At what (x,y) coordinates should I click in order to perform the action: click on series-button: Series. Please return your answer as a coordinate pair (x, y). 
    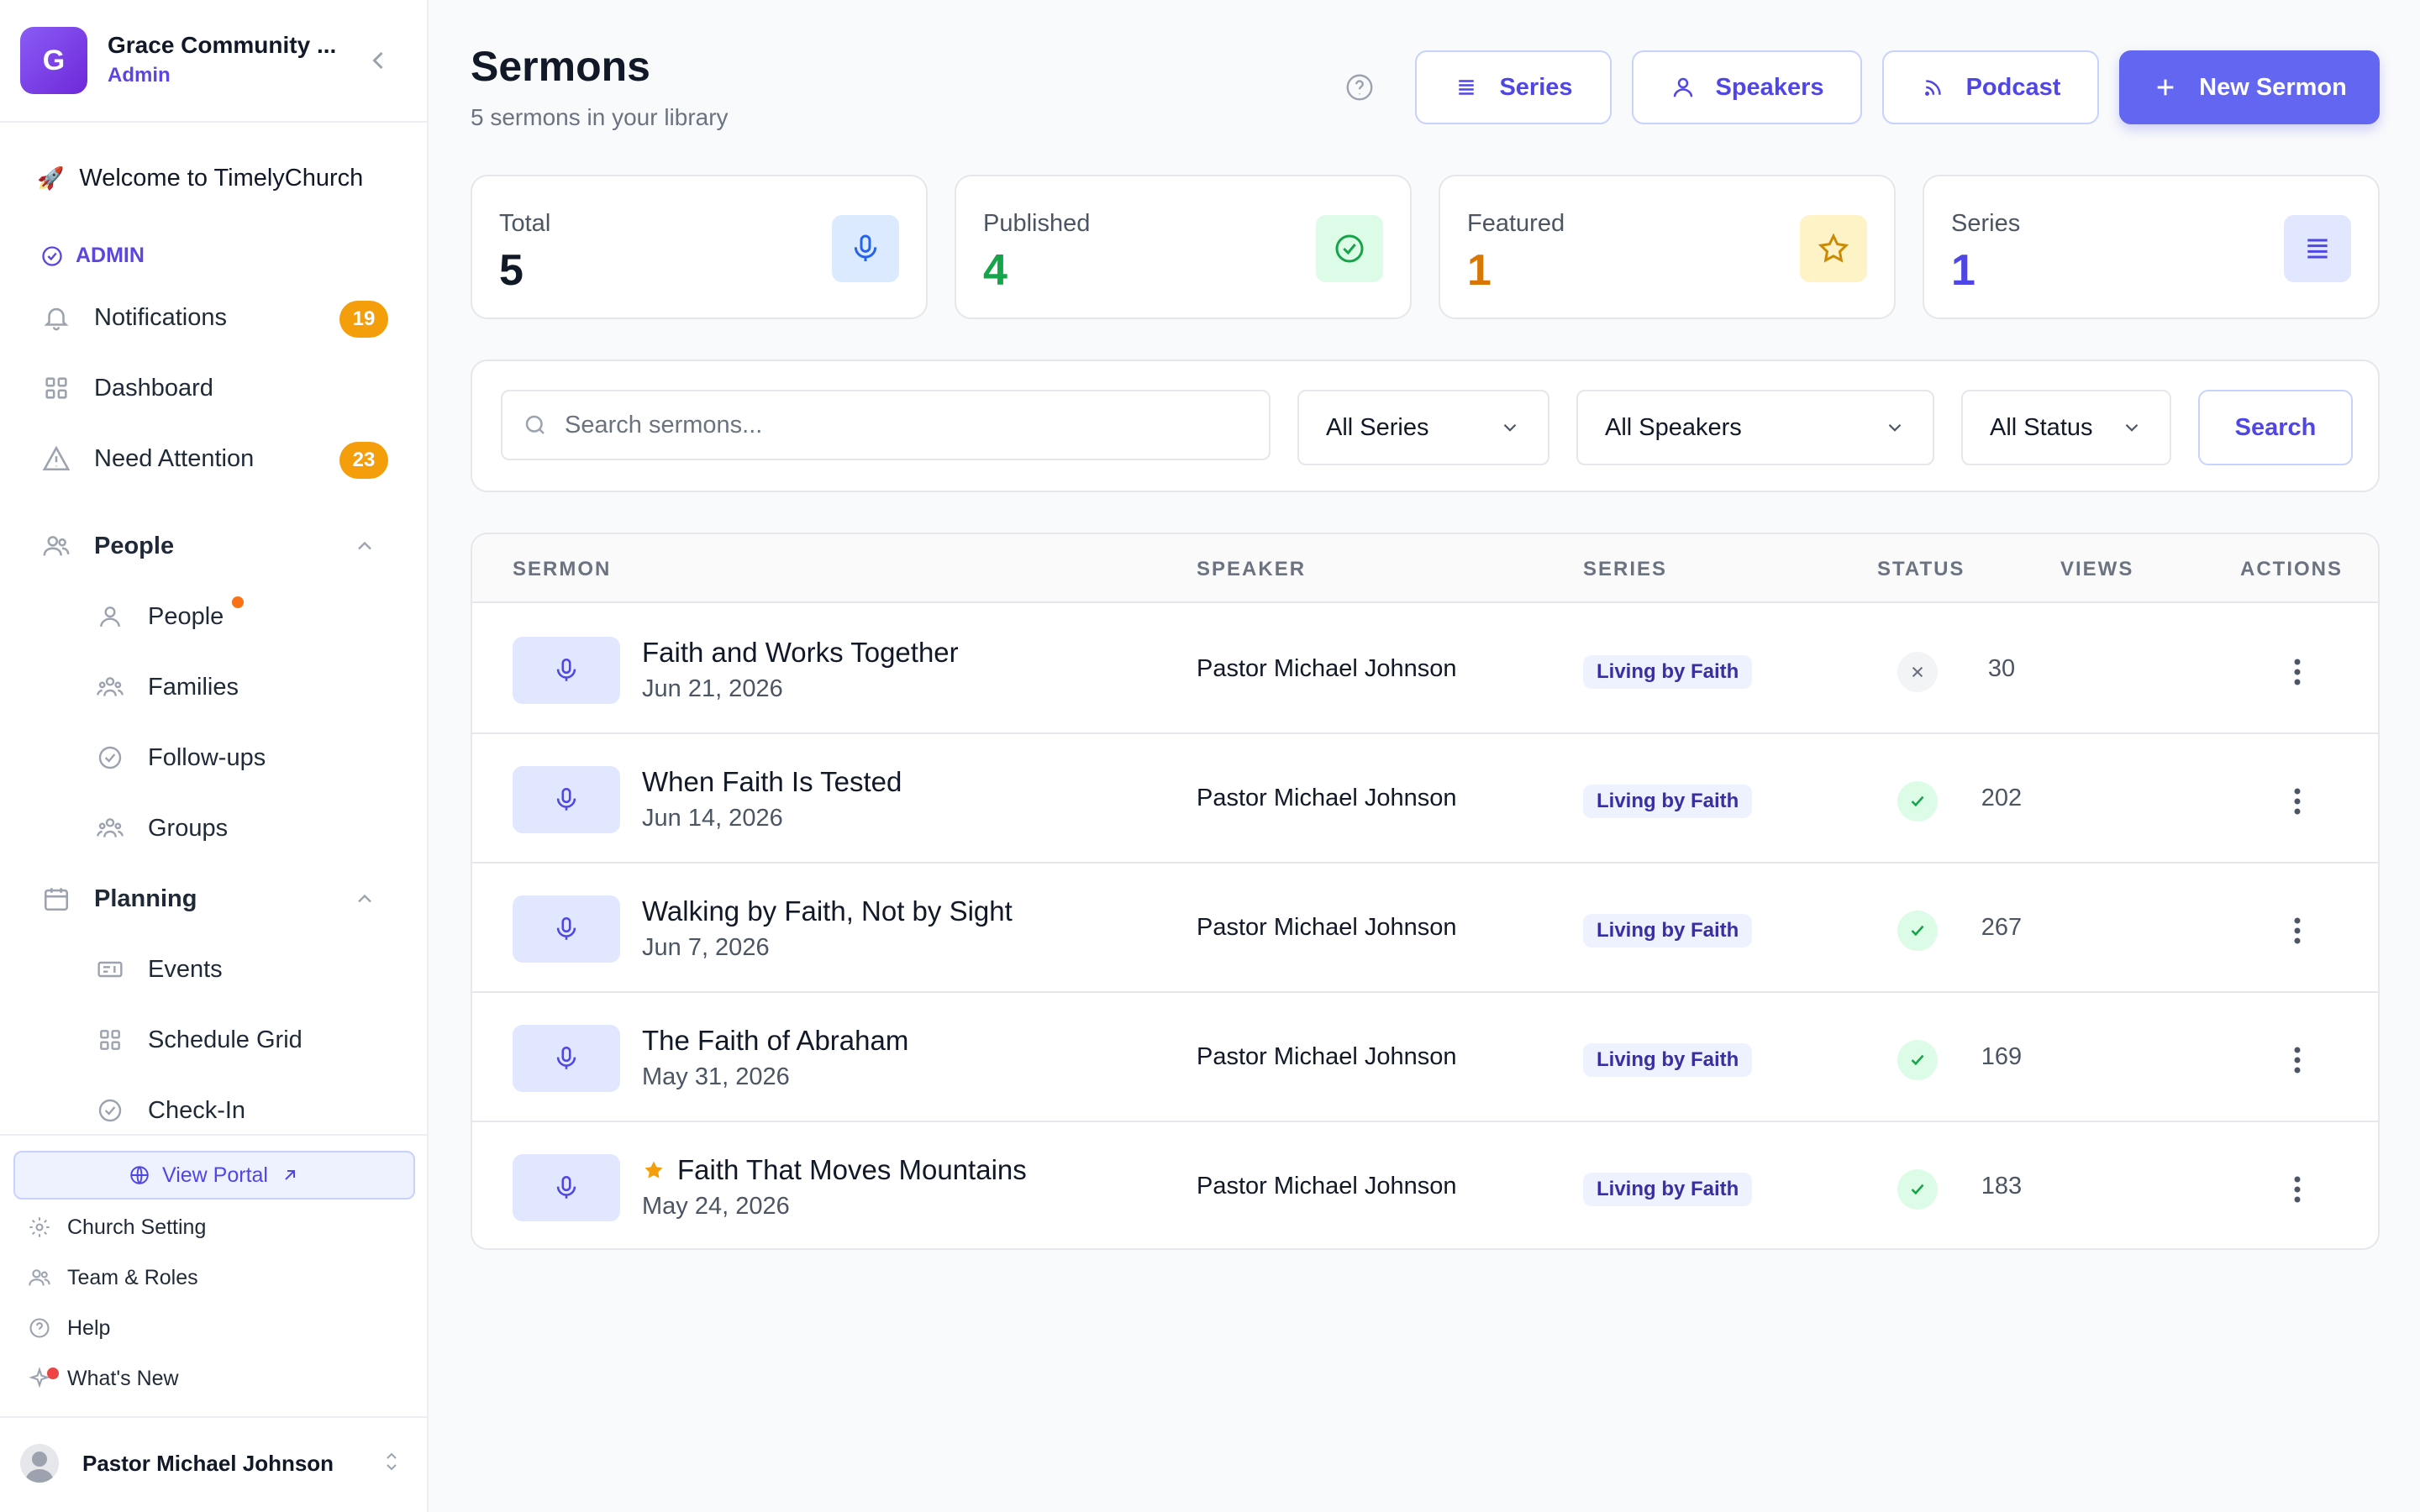
    Looking at the image, I should click on (1513, 87).